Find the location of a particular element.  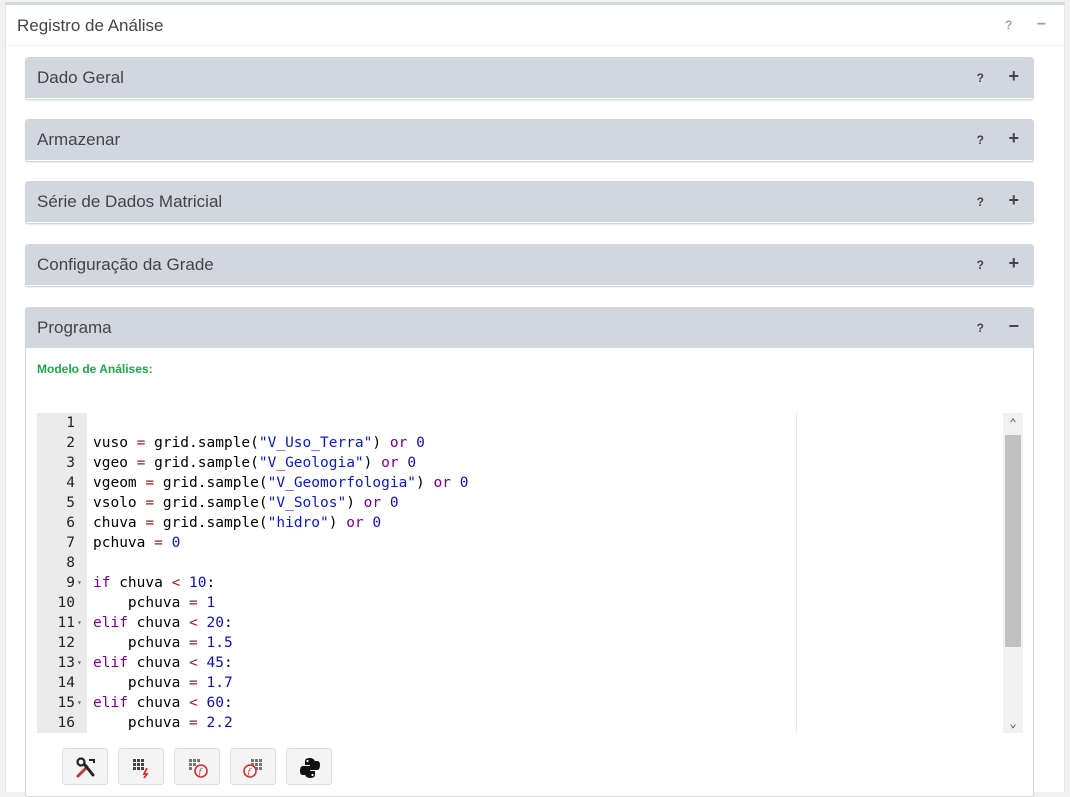

line-number: 5 is located at coordinates (70, 503).